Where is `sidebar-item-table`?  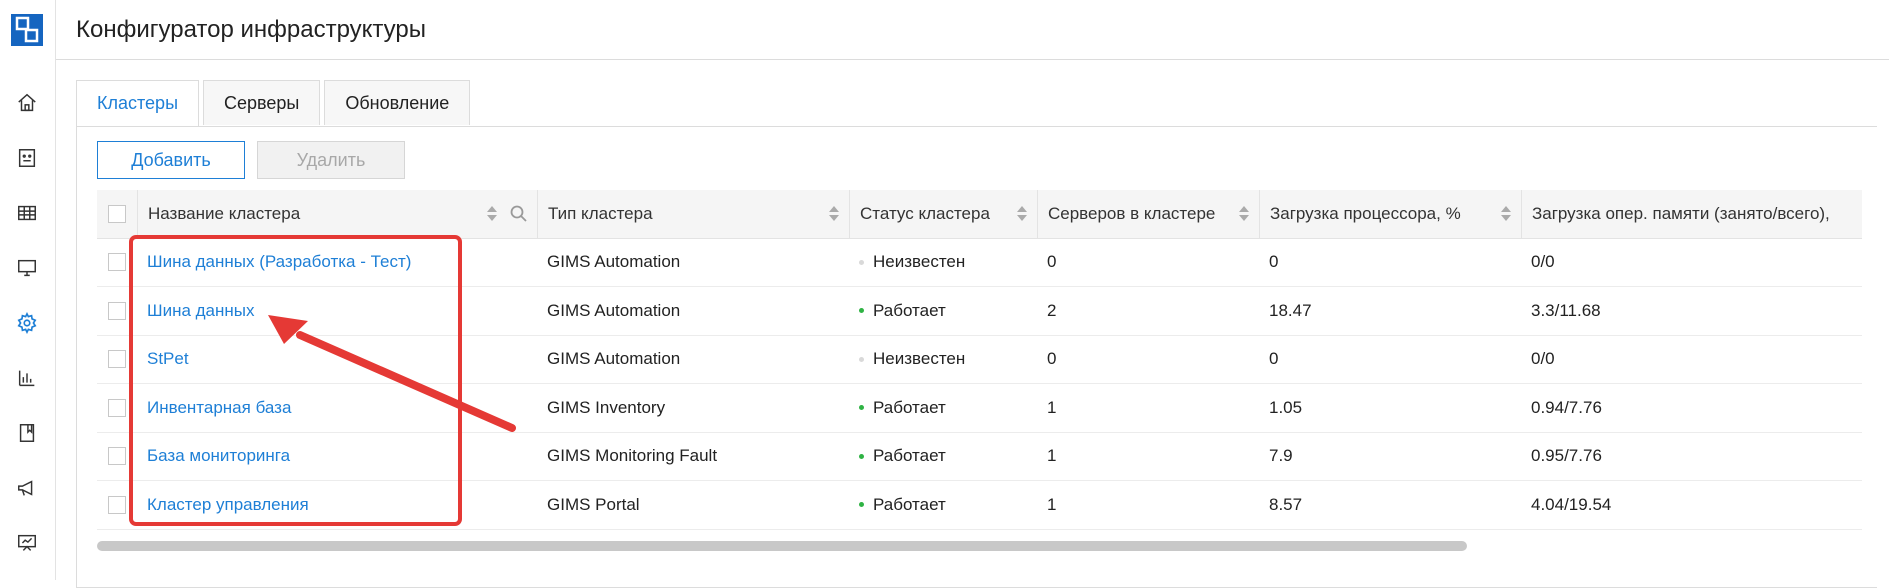 sidebar-item-table is located at coordinates (27, 213).